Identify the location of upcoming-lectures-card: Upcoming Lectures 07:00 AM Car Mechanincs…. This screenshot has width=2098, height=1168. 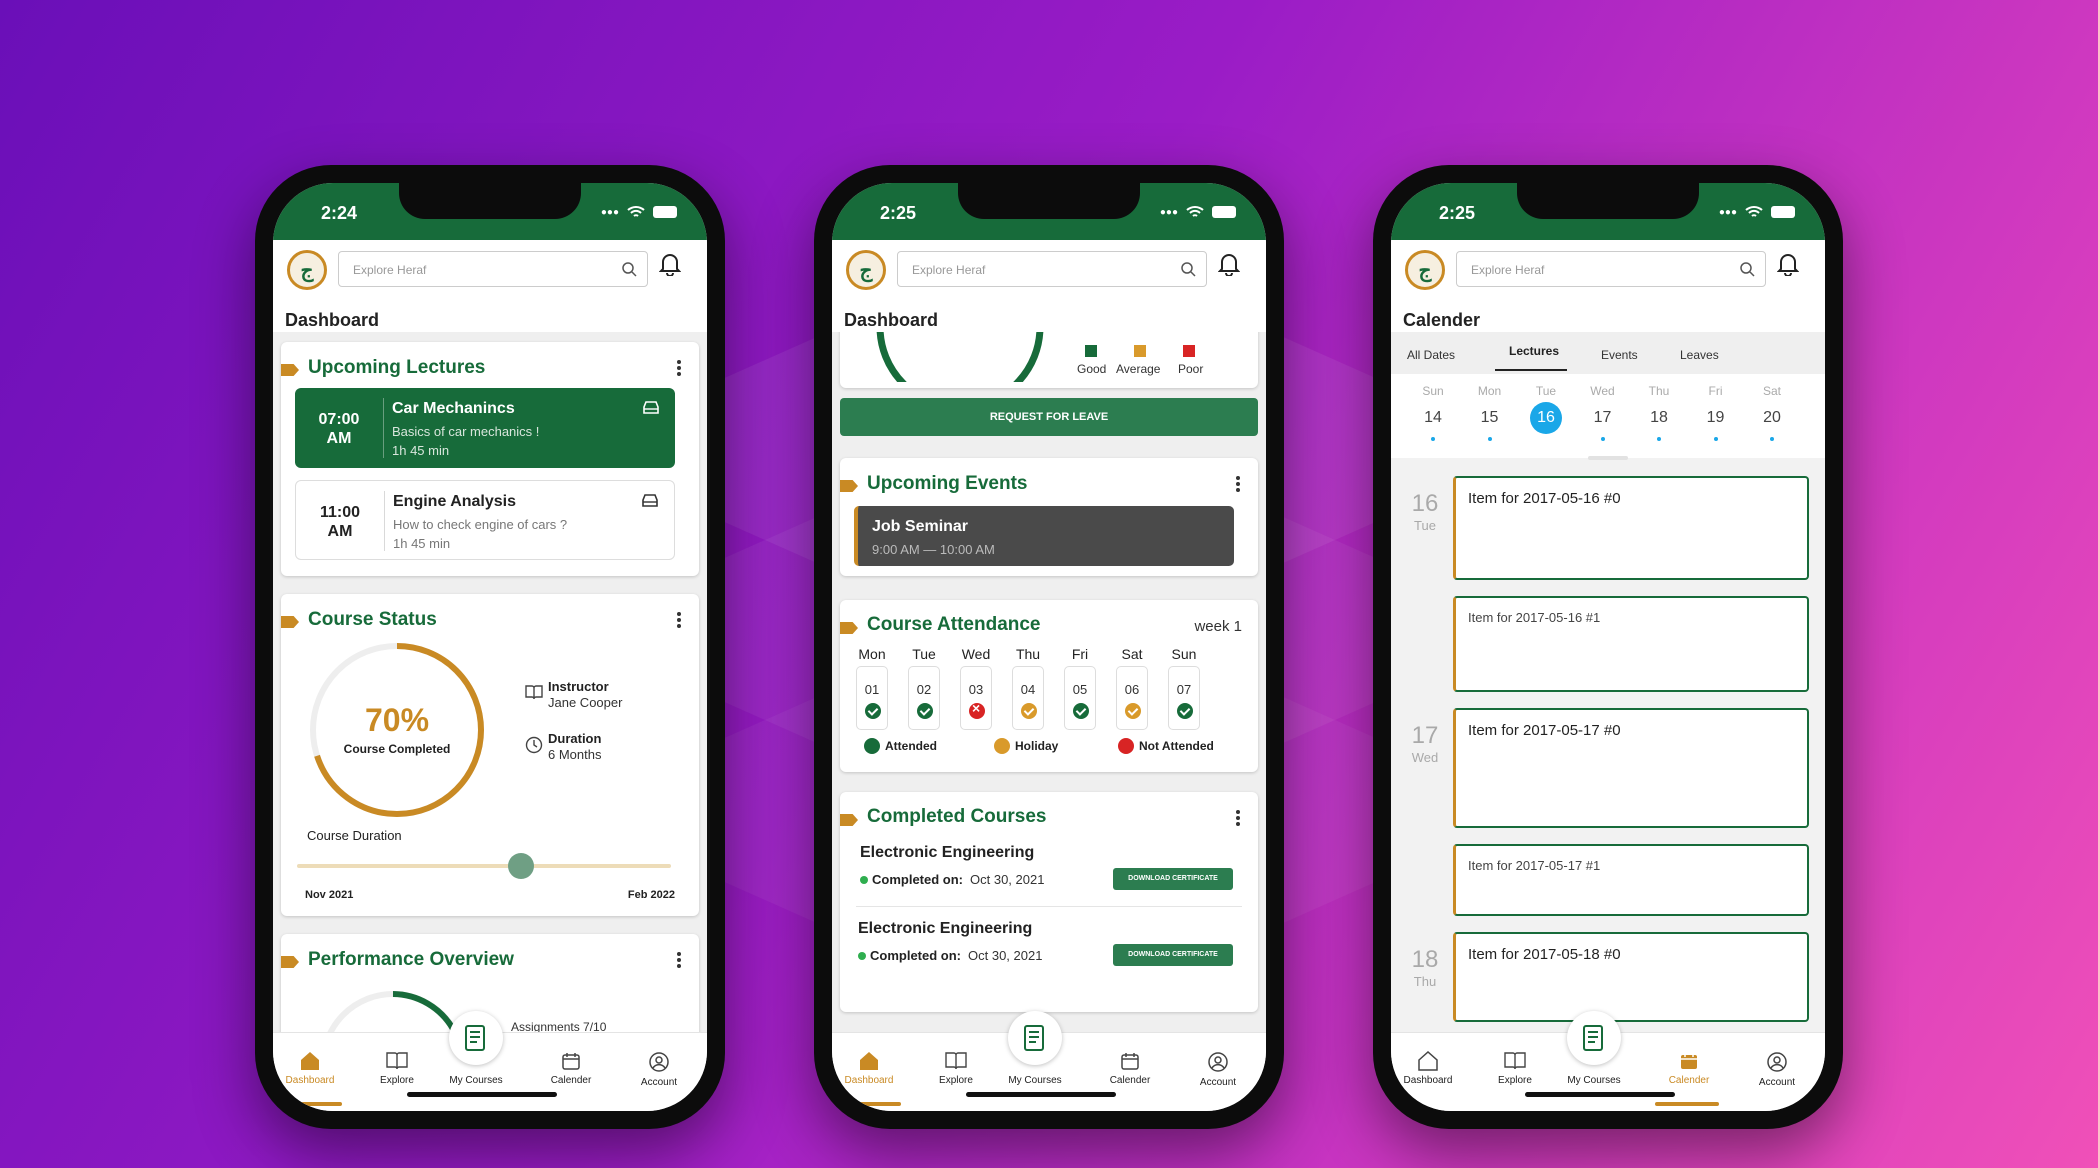
(490, 459).